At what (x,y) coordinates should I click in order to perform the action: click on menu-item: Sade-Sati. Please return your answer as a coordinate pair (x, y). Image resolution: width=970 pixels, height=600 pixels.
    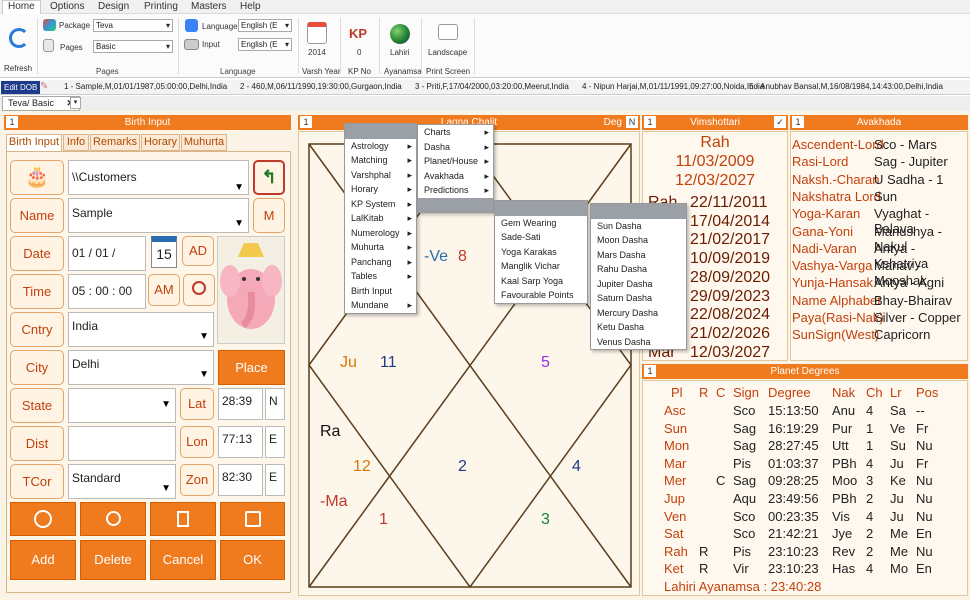
    Looking at the image, I should click on (541, 237).